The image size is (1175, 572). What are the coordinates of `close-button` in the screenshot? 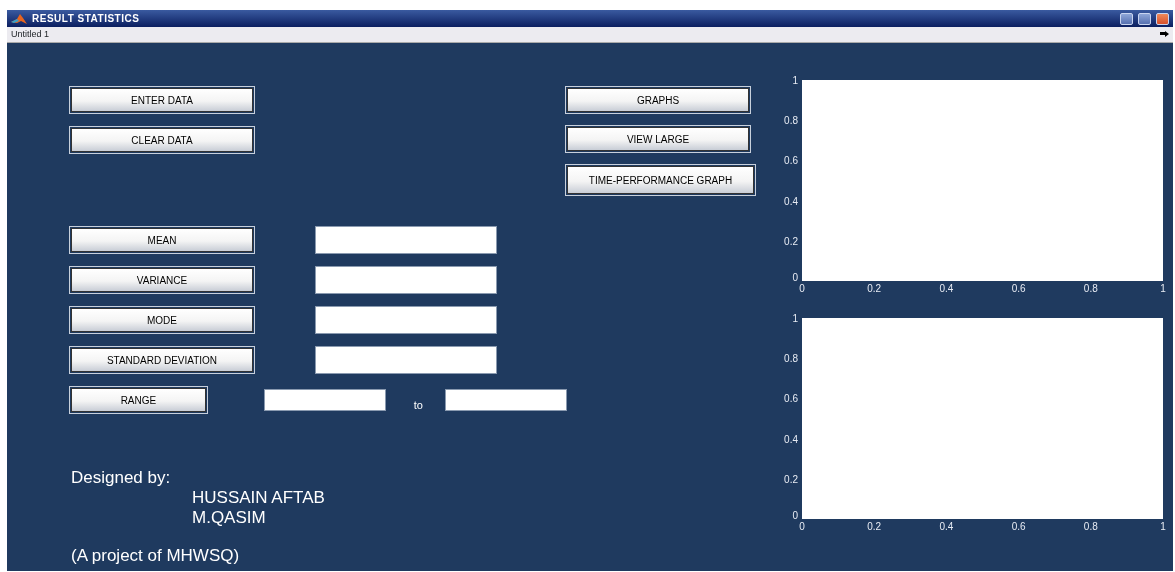 It's located at (1162, 18).